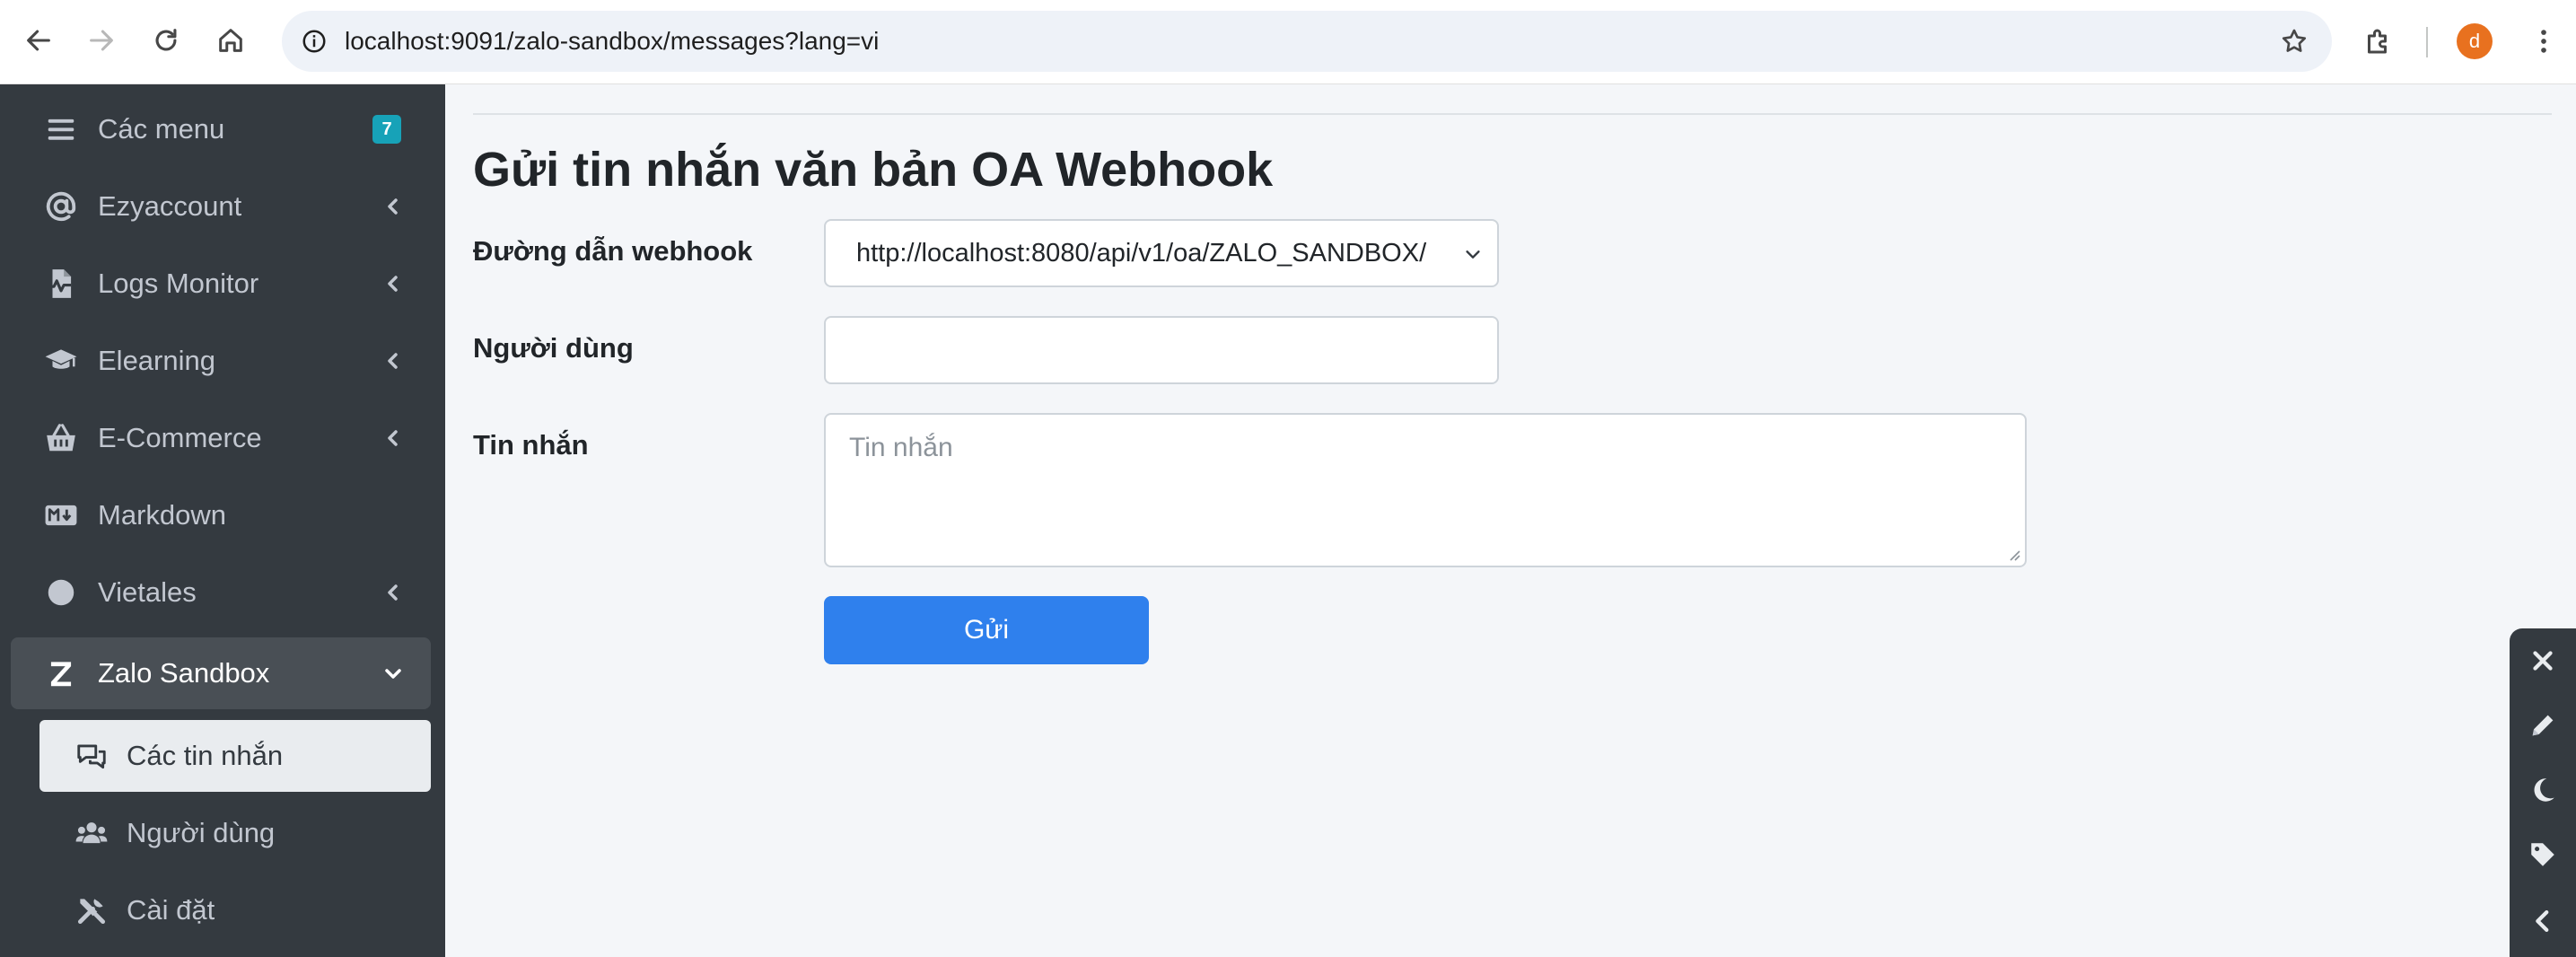 This screenshot has width=2576, height=957. What do you see at coordinates (2543, 854) in the screenshot?
I see `tag-icon` at bounding box center [2543, 854].